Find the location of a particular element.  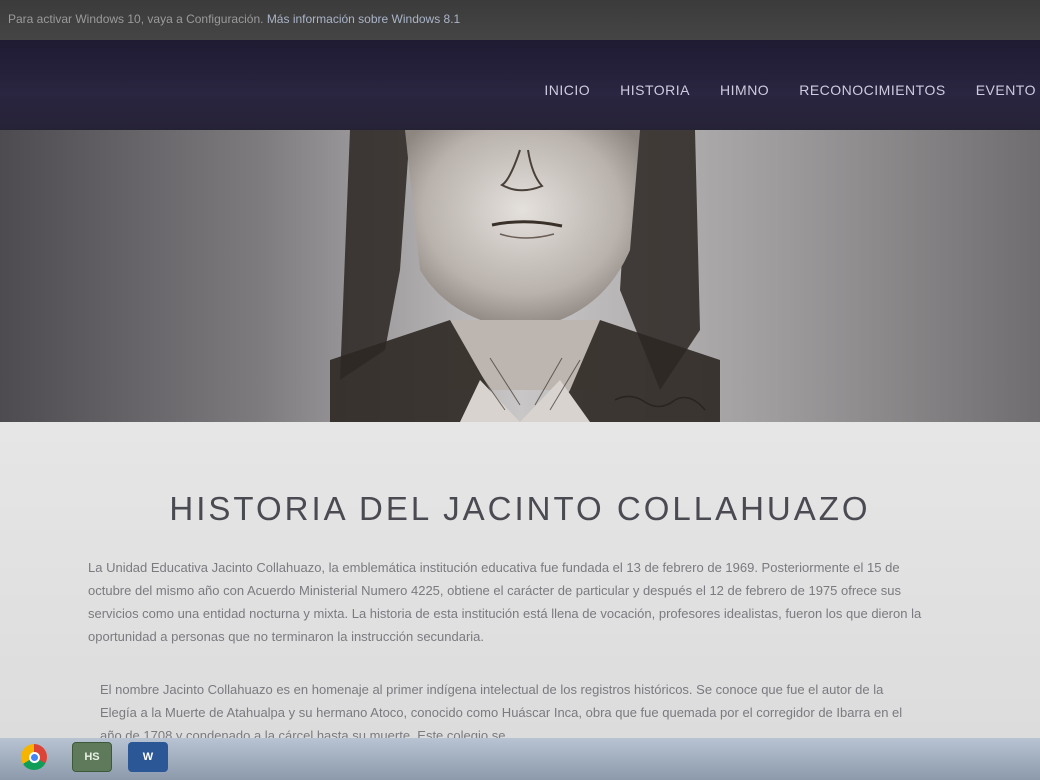

hs-icon: HS is located at coordinates (92, 757).